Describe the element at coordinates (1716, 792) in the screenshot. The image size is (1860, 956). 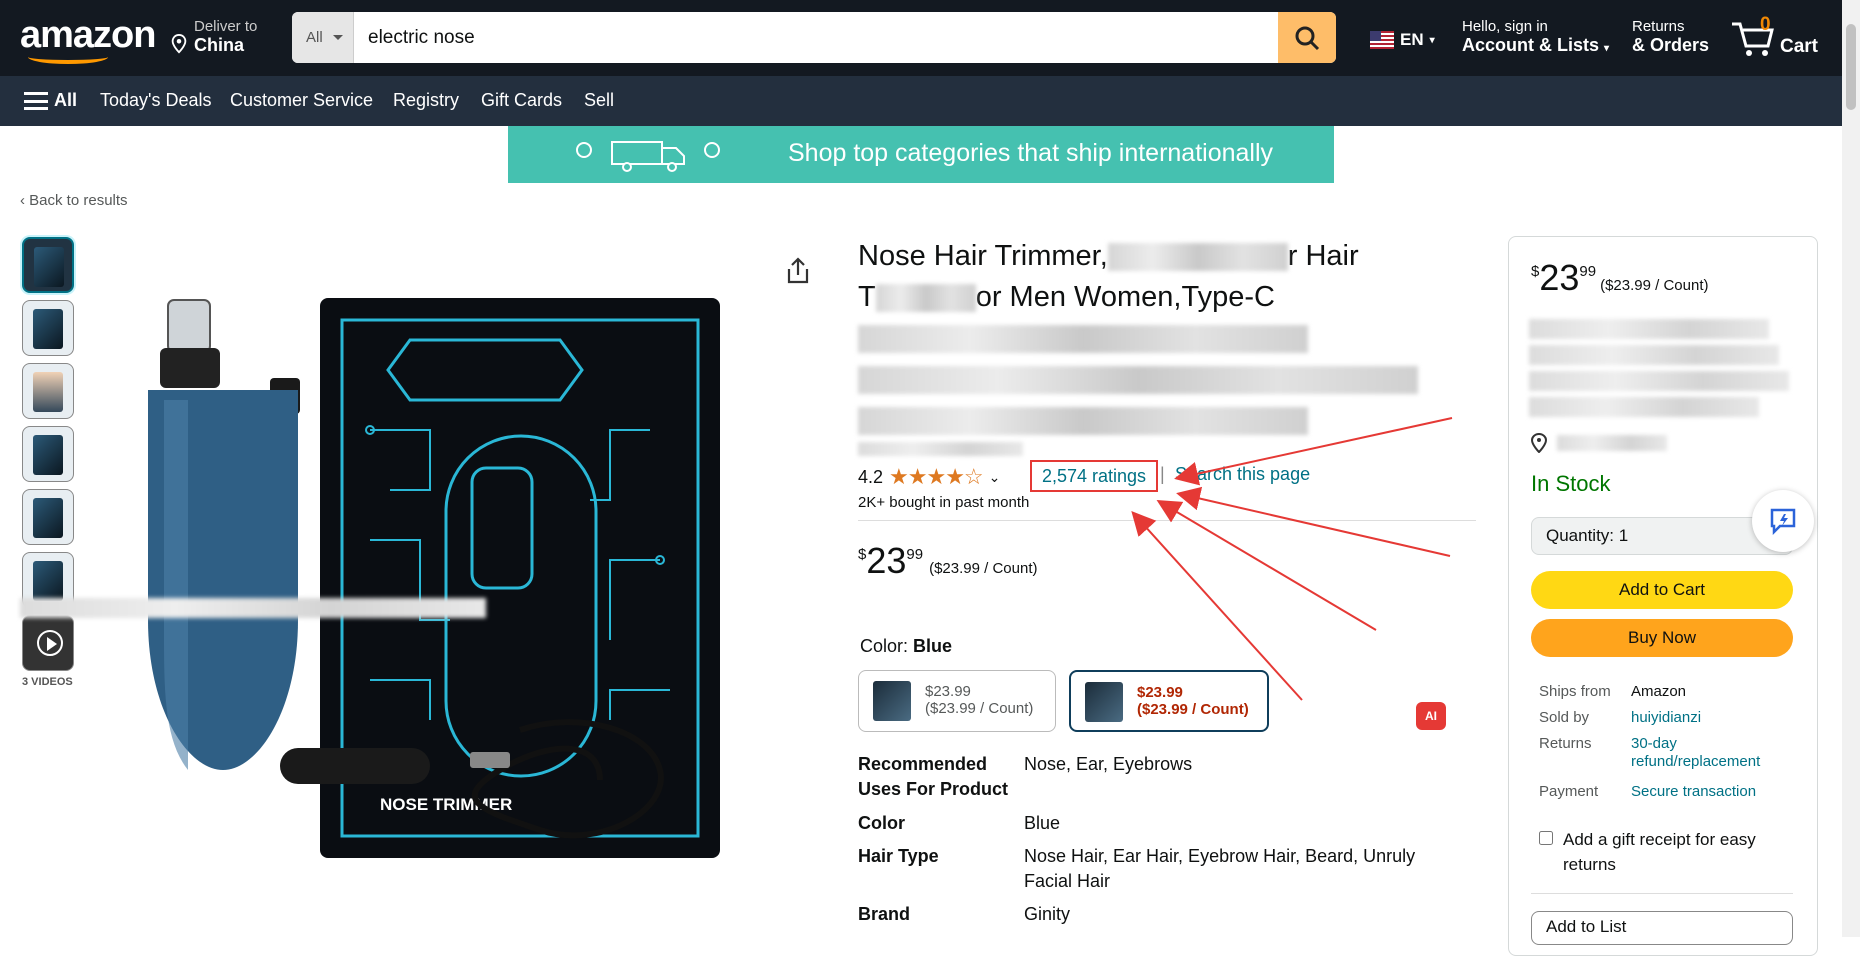
I see `payment-link: Secure transaction` at that location.